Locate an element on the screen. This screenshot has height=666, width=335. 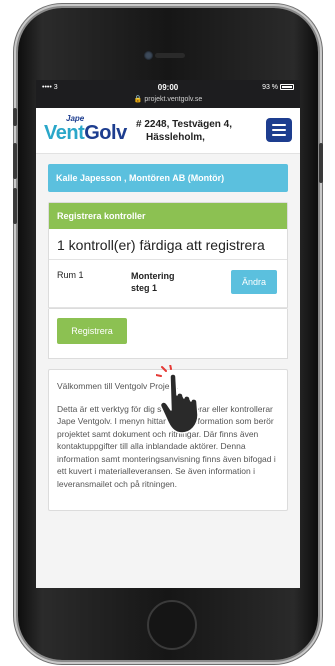
battery-indicator: 93 % is located at coordinates (278, 87).